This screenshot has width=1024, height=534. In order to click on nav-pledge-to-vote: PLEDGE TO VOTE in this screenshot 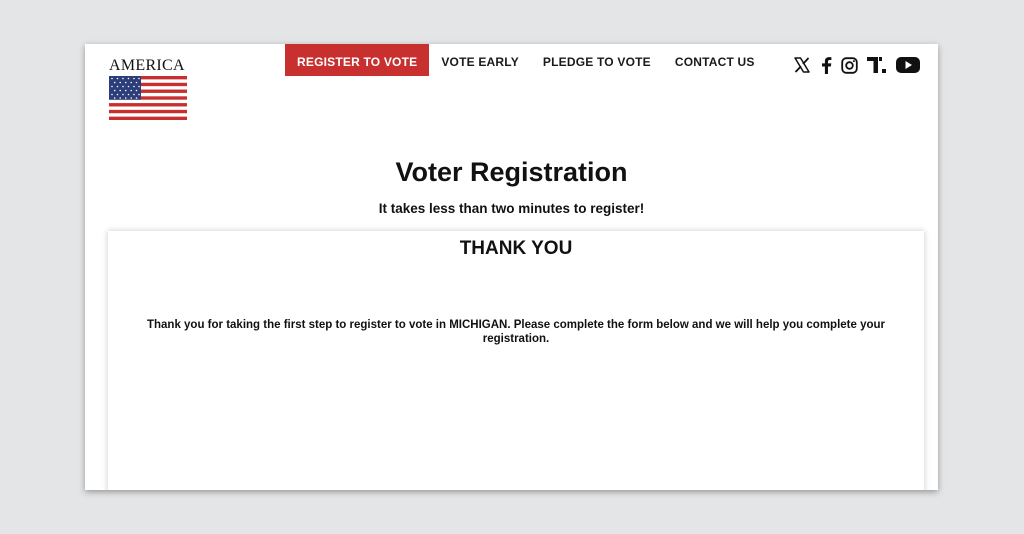, I will do `click(597, 60)`.